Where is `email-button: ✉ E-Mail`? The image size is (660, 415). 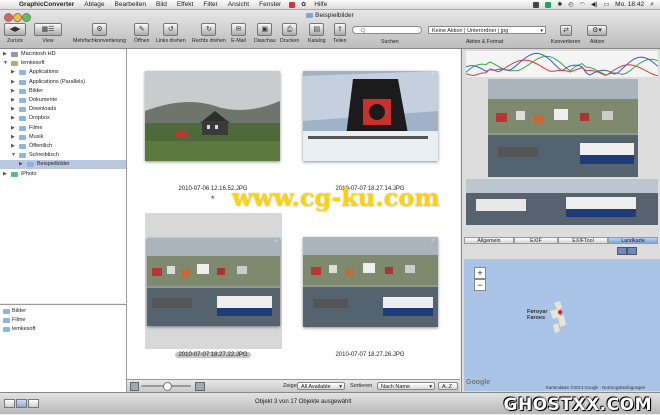
email-button: ✉ E-Mail is located at coordinates (238, 33).